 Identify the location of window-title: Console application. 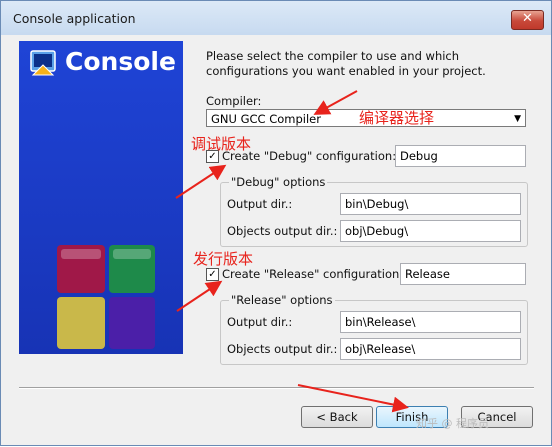
(74, 18).